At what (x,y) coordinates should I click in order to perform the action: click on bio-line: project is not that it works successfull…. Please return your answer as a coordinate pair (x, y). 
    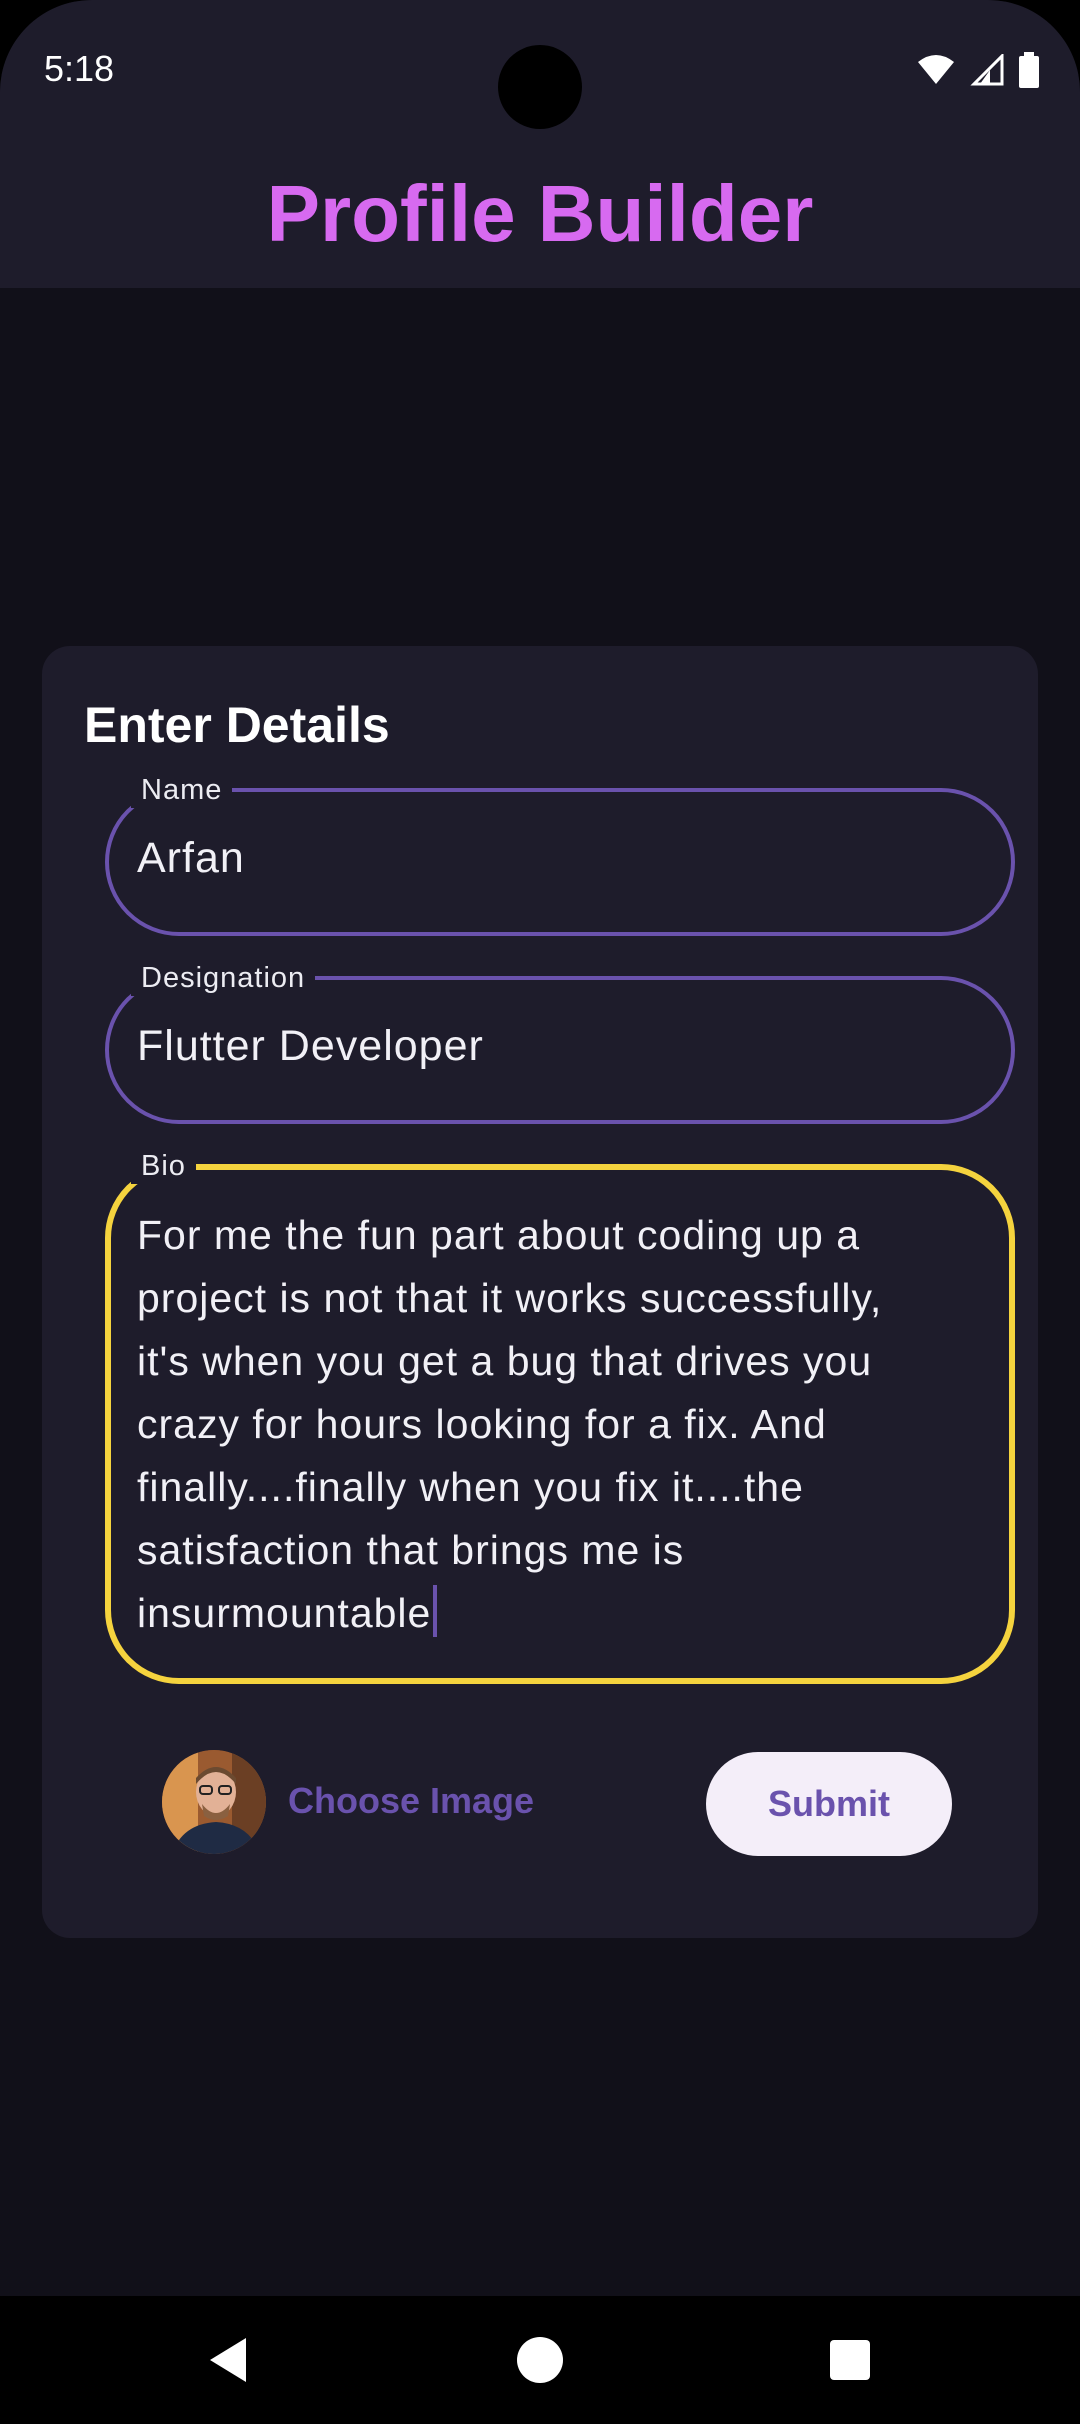
    Looking at the image, I should click on (510, 1298).